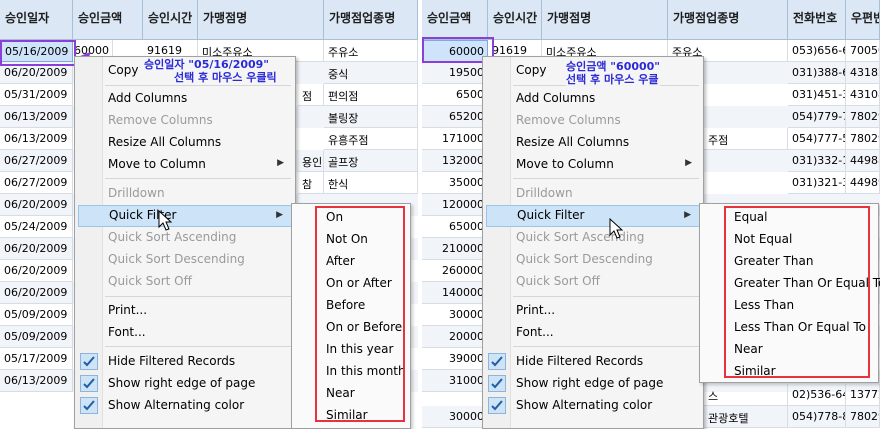 The image size is (880, 429). I want to click on phone-cell: 031)388-62, so click(817, 73).